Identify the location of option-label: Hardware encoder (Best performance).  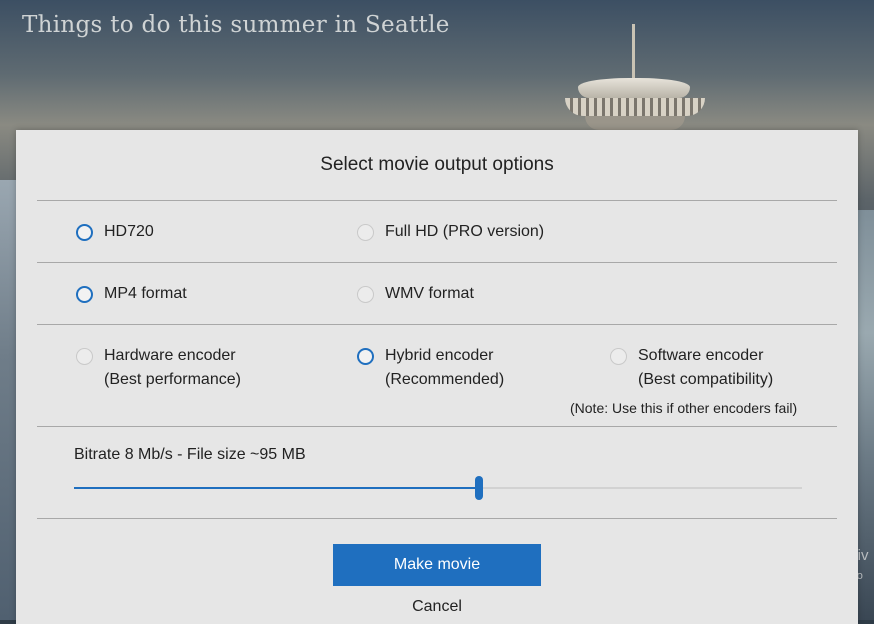
(172, 368).